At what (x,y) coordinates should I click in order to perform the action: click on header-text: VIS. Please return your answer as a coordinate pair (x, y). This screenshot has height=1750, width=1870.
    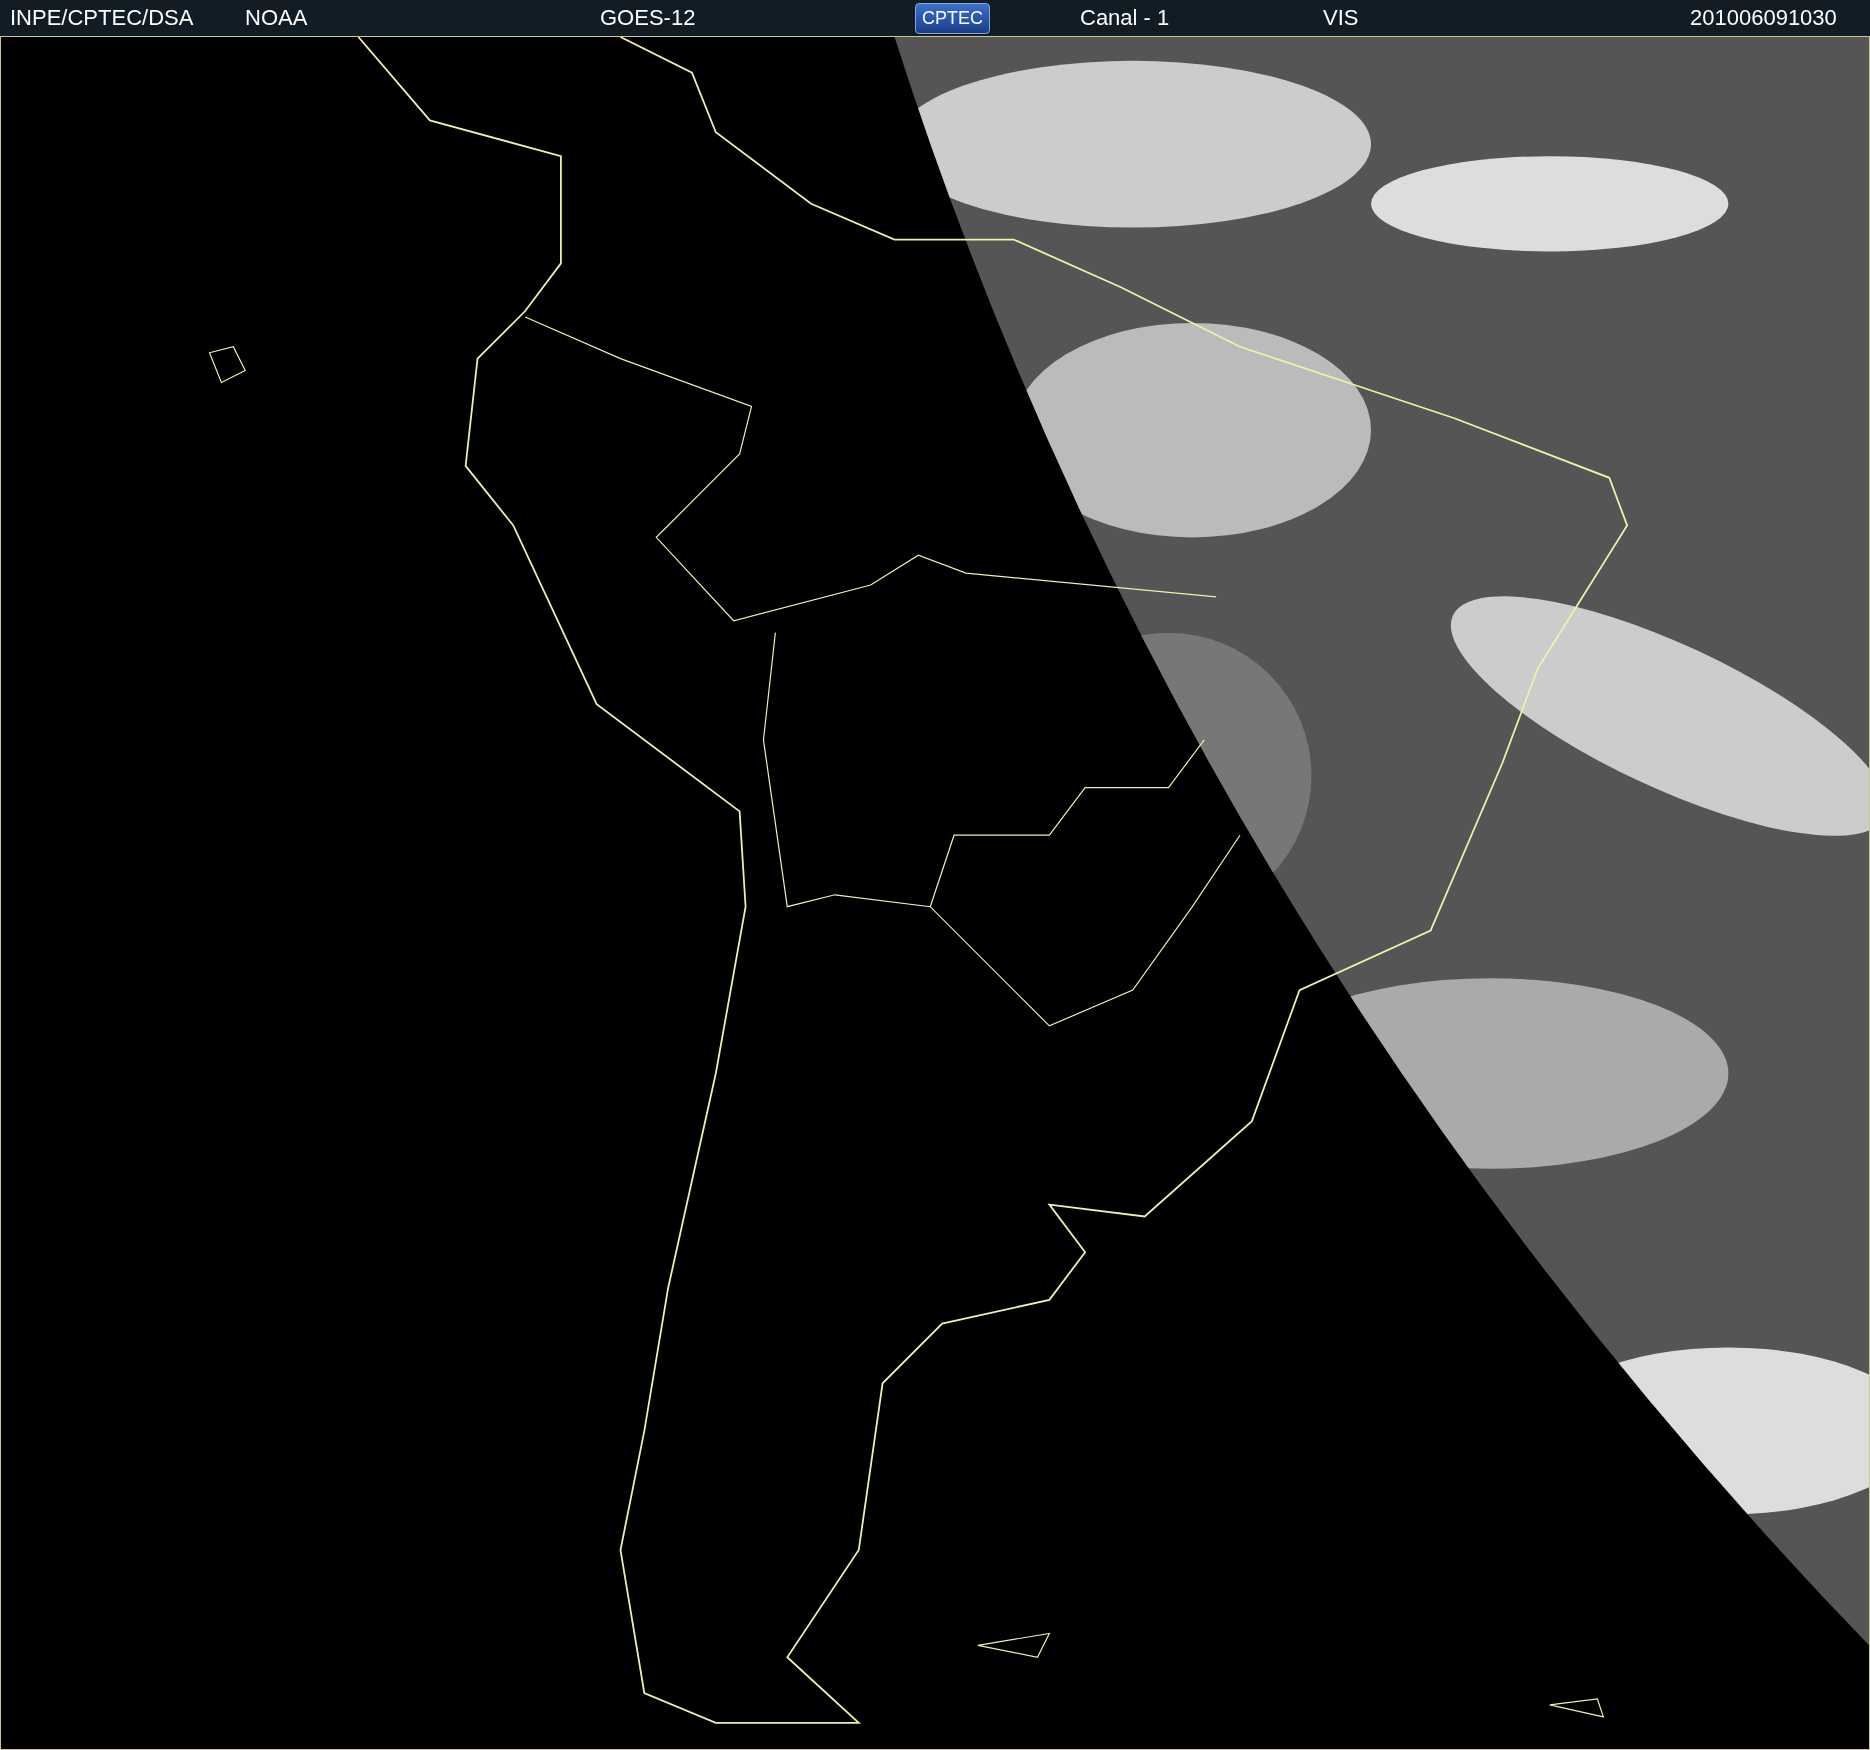
    Looking at the image, I should click on (1341, 18).